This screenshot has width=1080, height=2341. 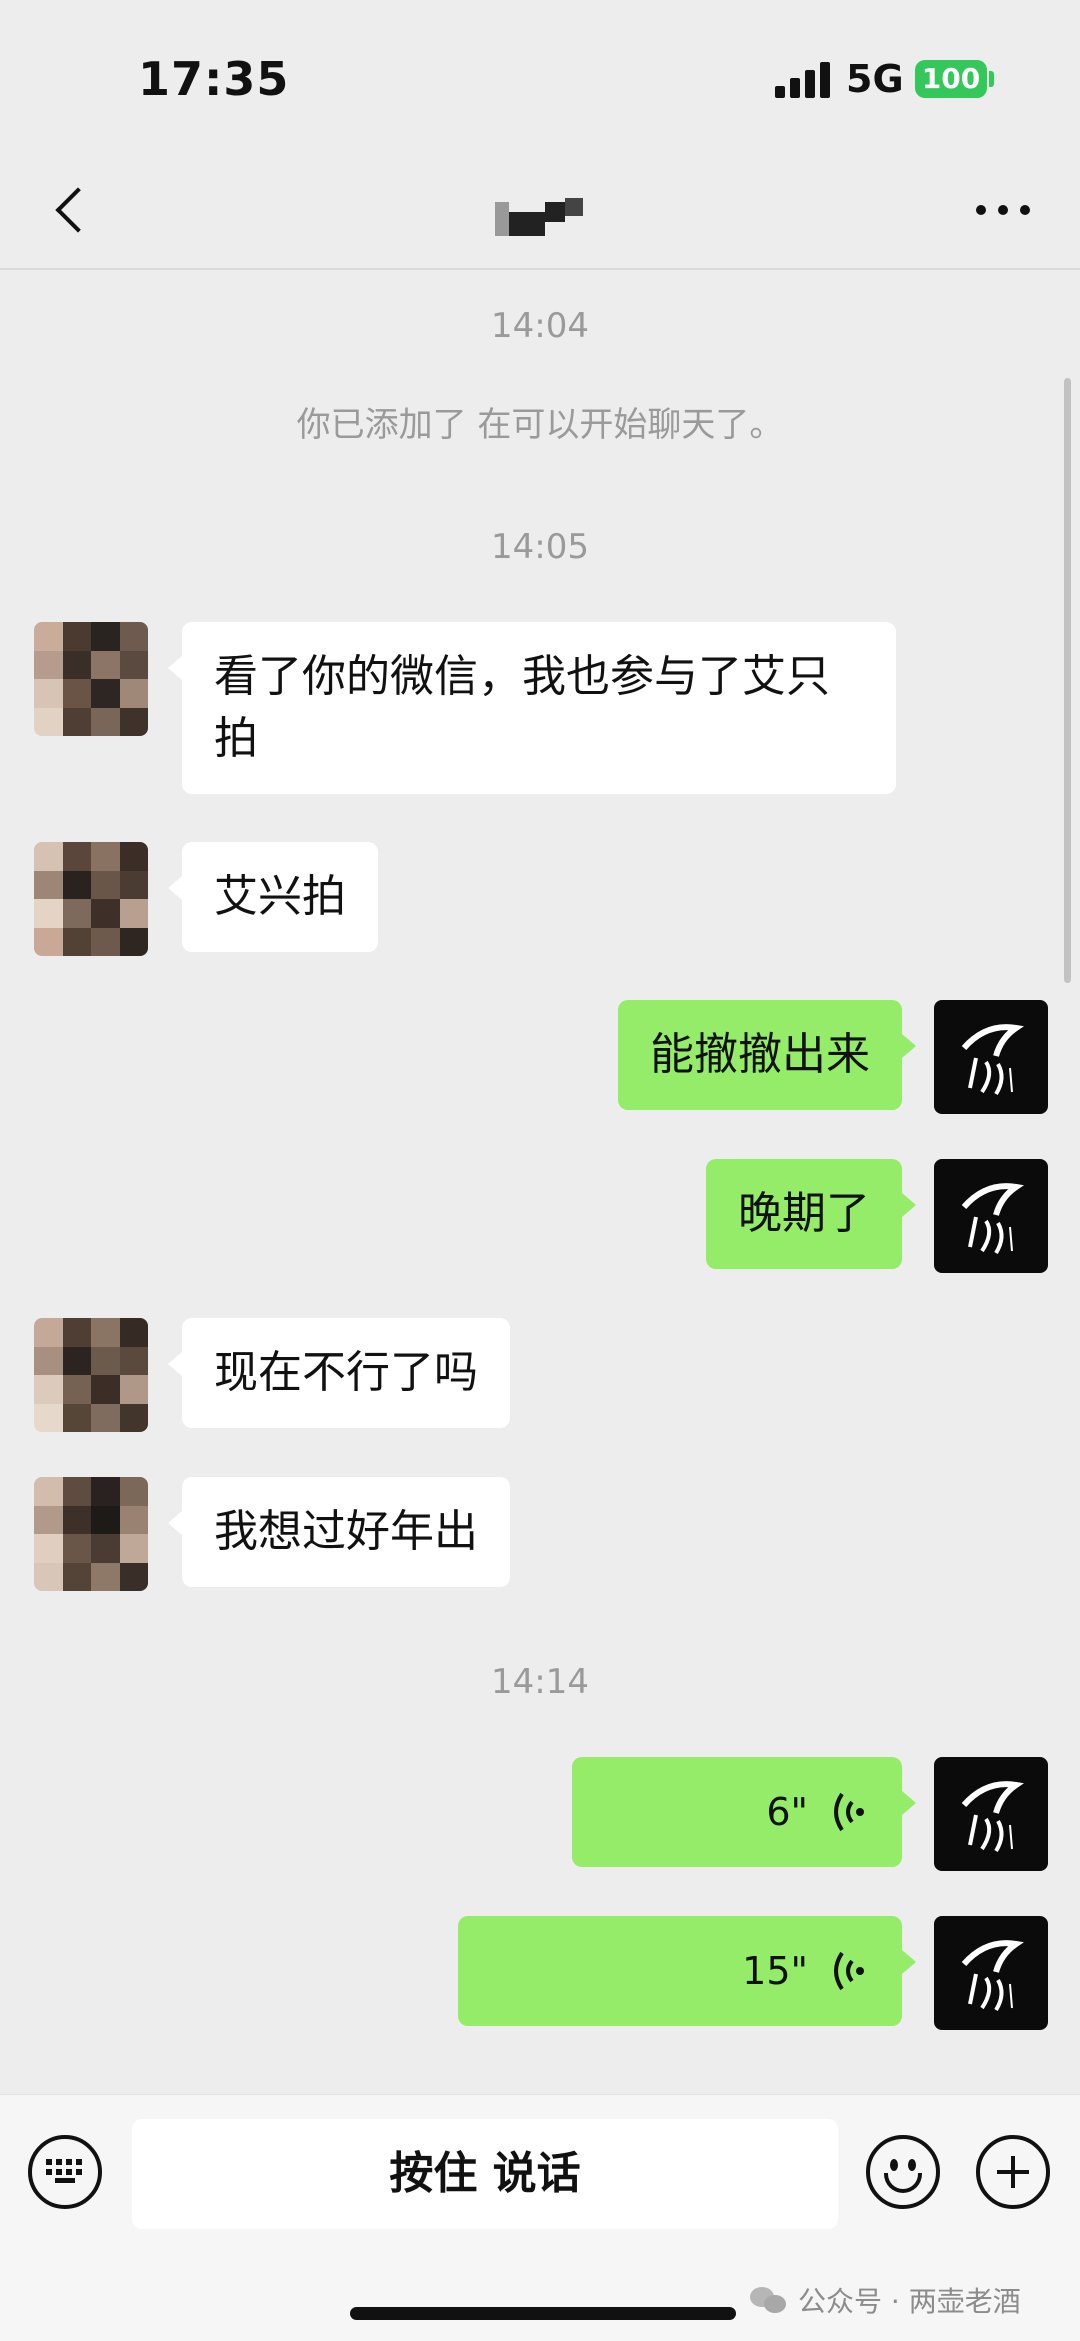 I want to click on timestamp: 14:14, so click(x=540, y=1682).